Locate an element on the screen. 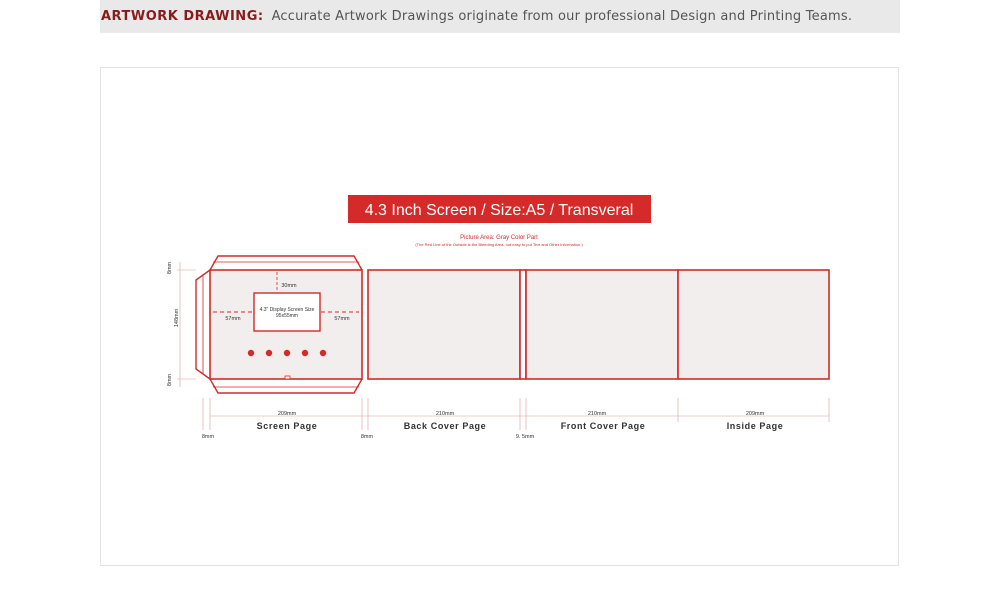  dim-30-label: 30mm is located at coordinates (289, 286).